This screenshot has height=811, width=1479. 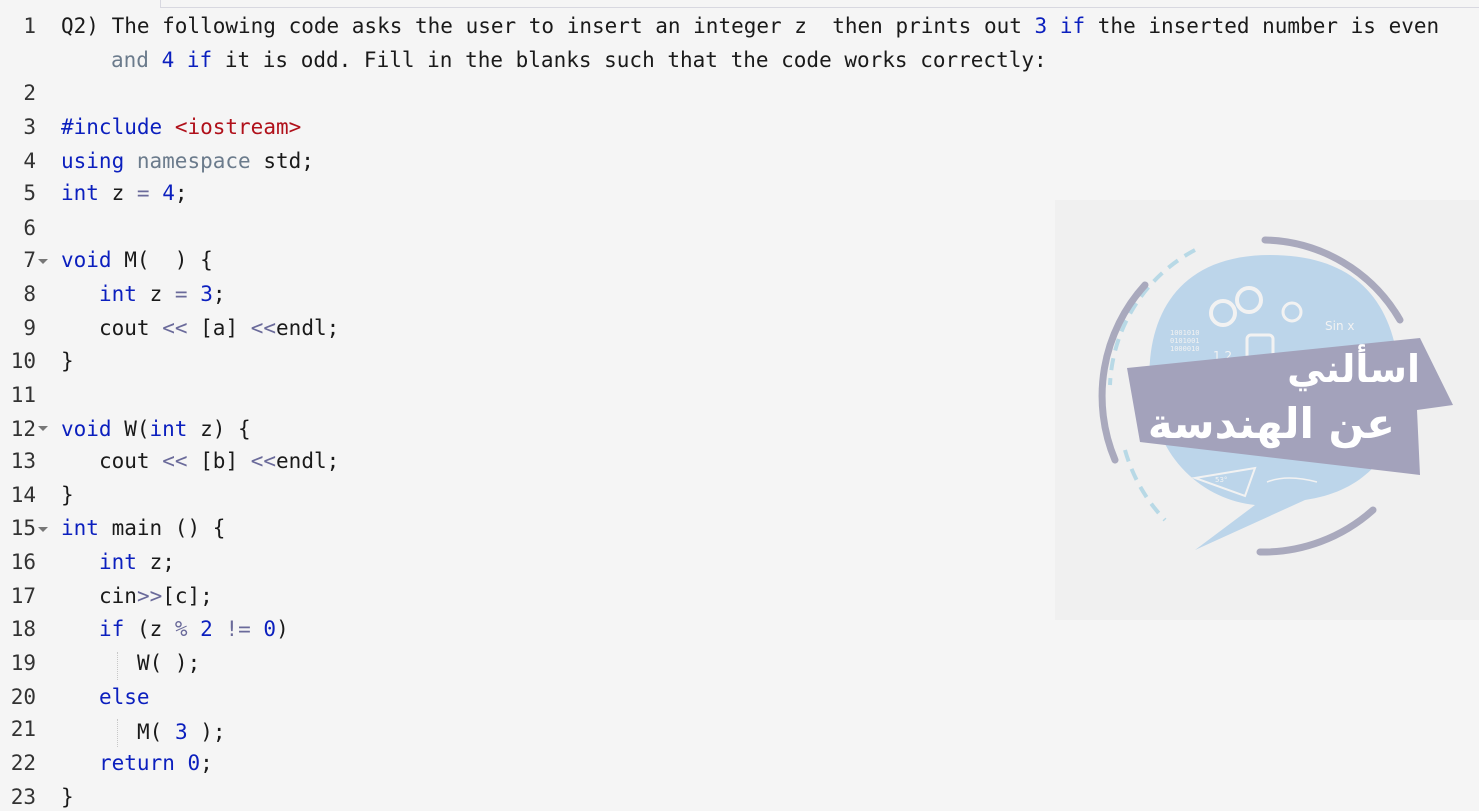 I want to click on line-number: 12, so click(x=23, y=429).